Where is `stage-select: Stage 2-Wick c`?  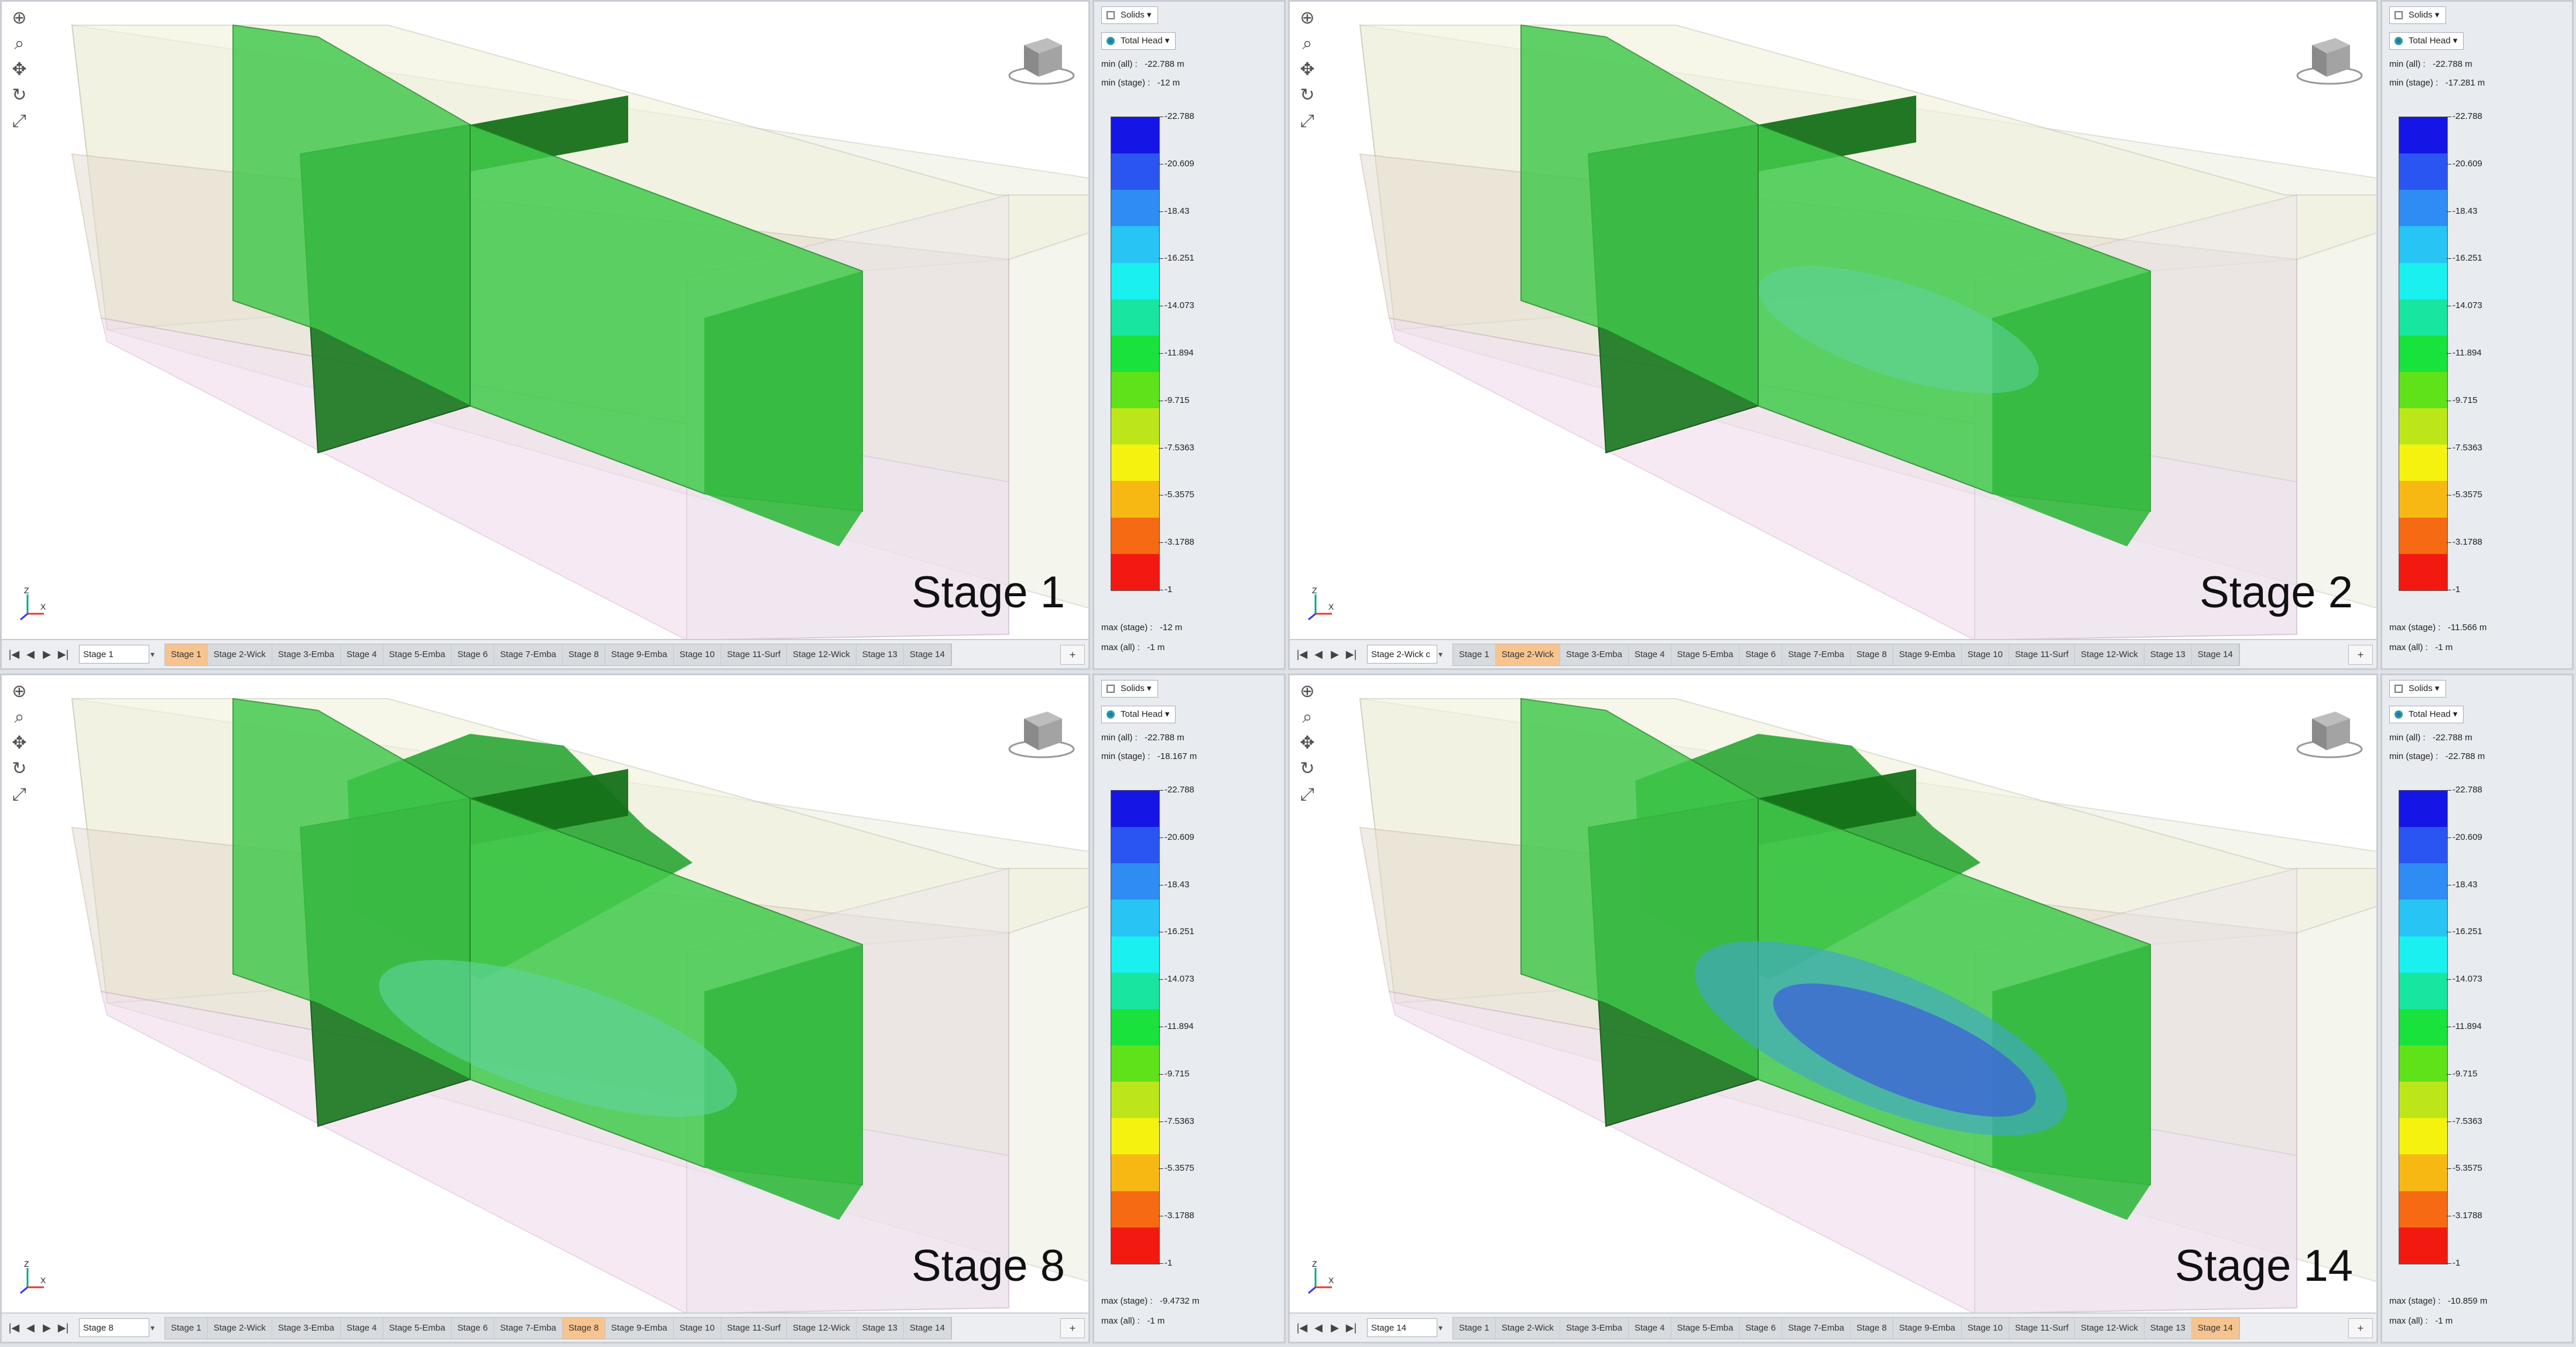
stage-select: Stage 2-Wick c is located at coordinates (1402, 654).